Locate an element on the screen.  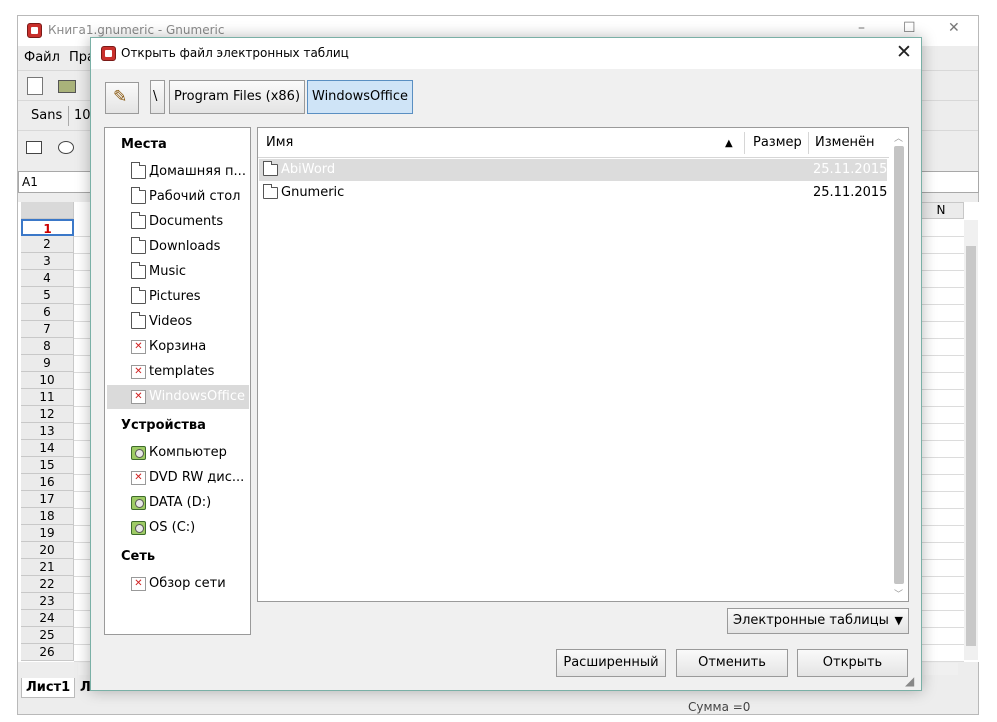
dialog-title: Открыть файл электронных таблиц is located at coordinates (235, 53).